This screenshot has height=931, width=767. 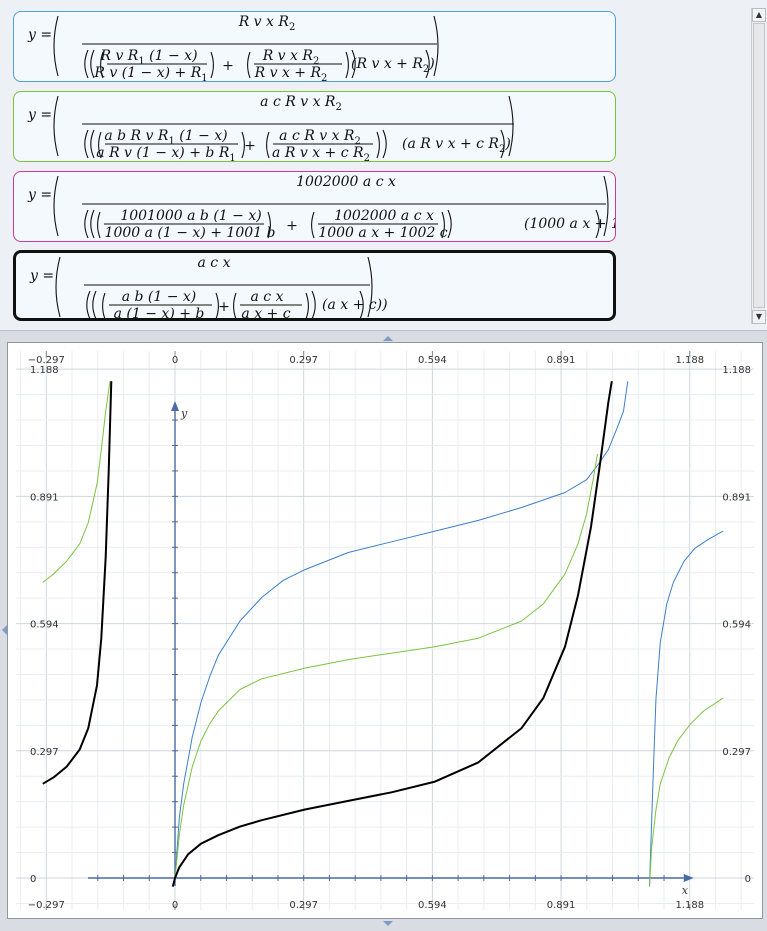 What do you see at coordinates (432, 360) in the screenshot?
I see `x-tick-label-top: 0.594` at bounding box center [432, 360].